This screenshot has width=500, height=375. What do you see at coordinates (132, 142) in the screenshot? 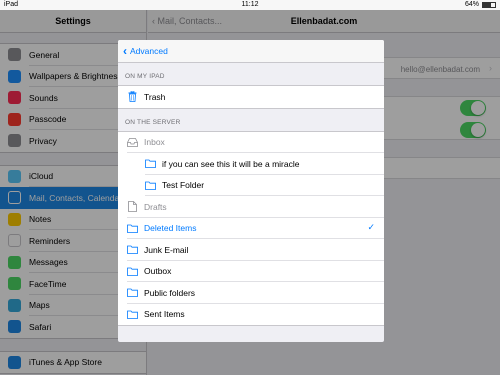
I see `inbox-icon` at bounding box center [132, 142].